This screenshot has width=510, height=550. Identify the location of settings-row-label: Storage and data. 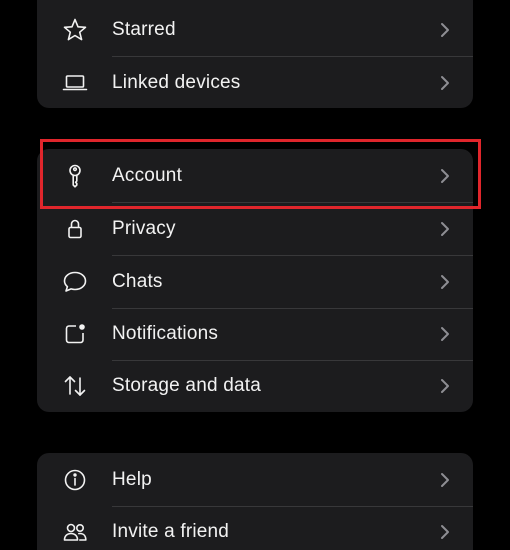
(186, 385).